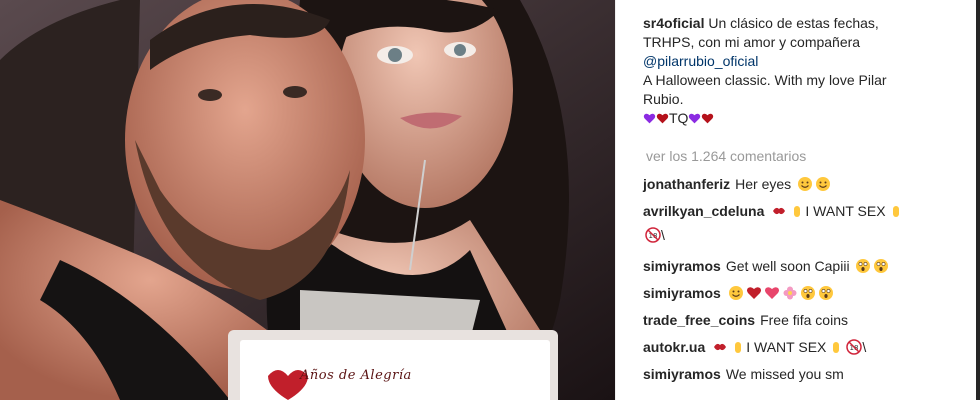 The height and width of the screenshot is (400, 980). I want to click on comment-item: simiyramos We missed you sm, so click(808, 378).